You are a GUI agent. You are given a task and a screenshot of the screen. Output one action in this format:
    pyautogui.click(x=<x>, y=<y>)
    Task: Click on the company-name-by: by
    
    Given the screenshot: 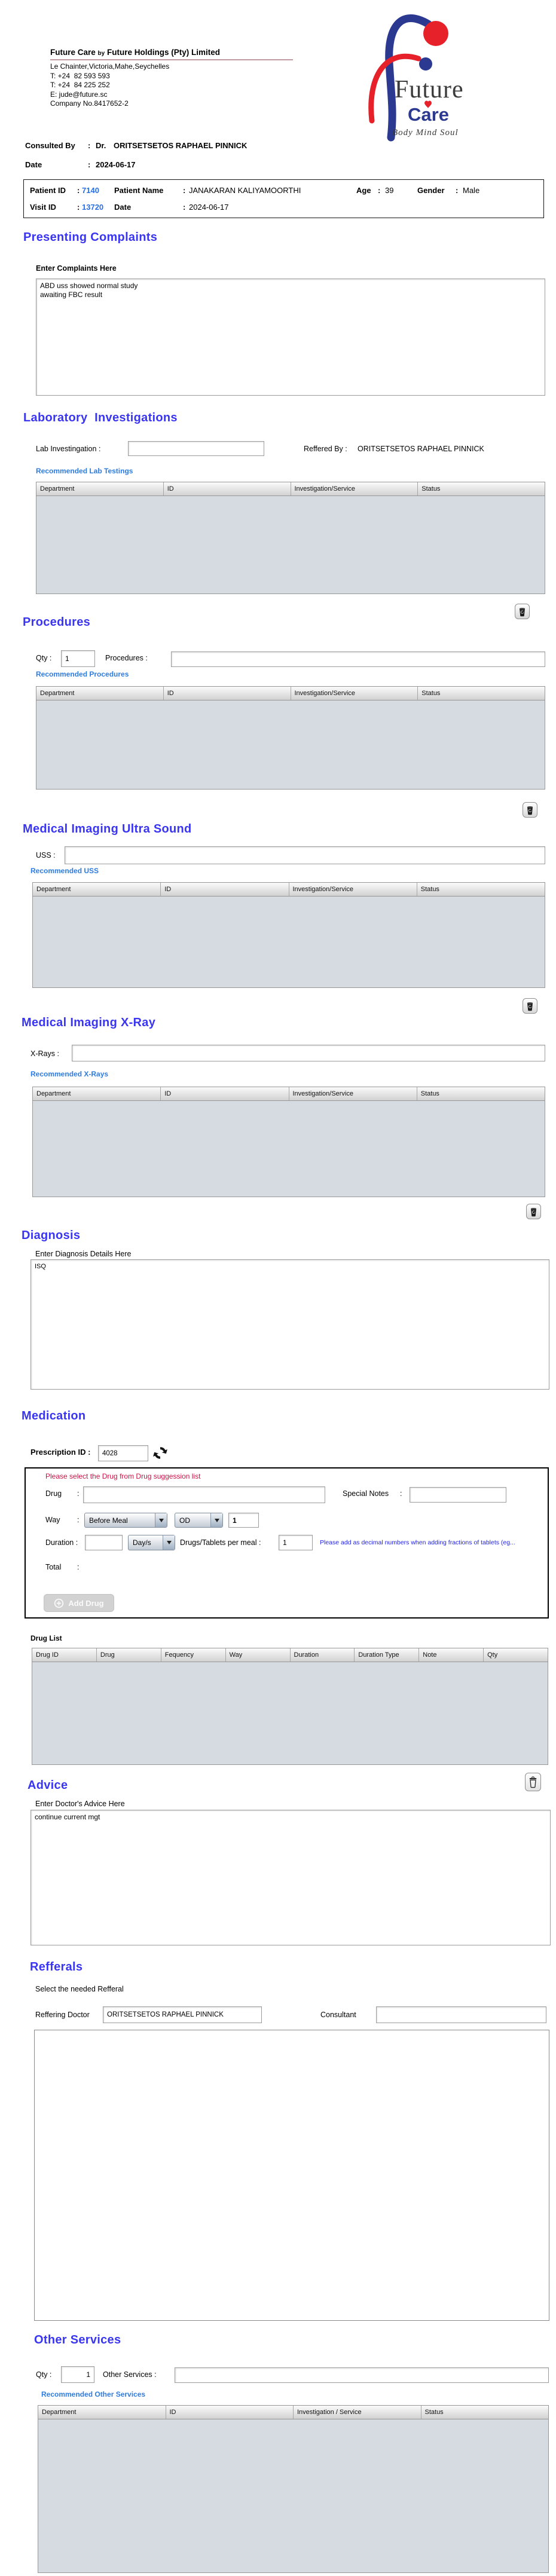 What is the action you would take?
    pyautogui.click(x=101, y=53)
    